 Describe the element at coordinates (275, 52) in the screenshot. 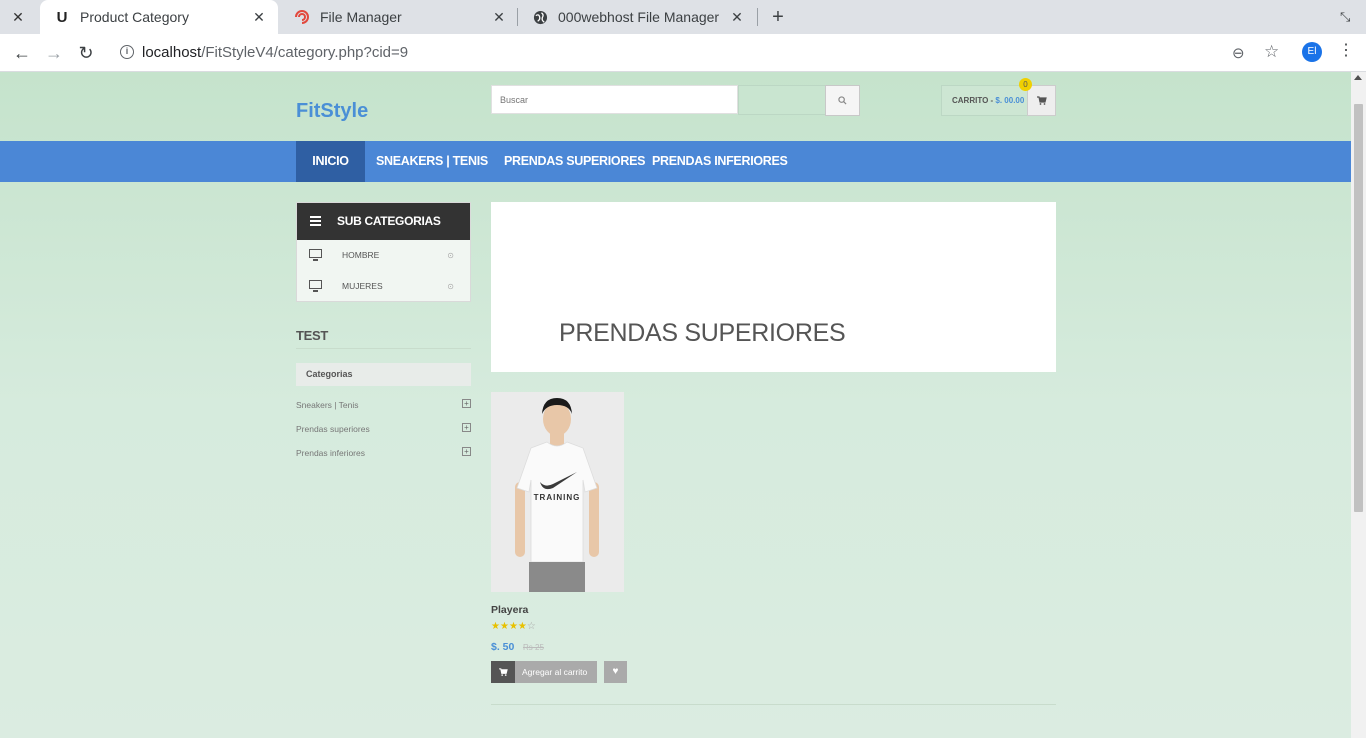

I see `url-text: localhost/FitStyleV4/category.php?cid=9` at that location.